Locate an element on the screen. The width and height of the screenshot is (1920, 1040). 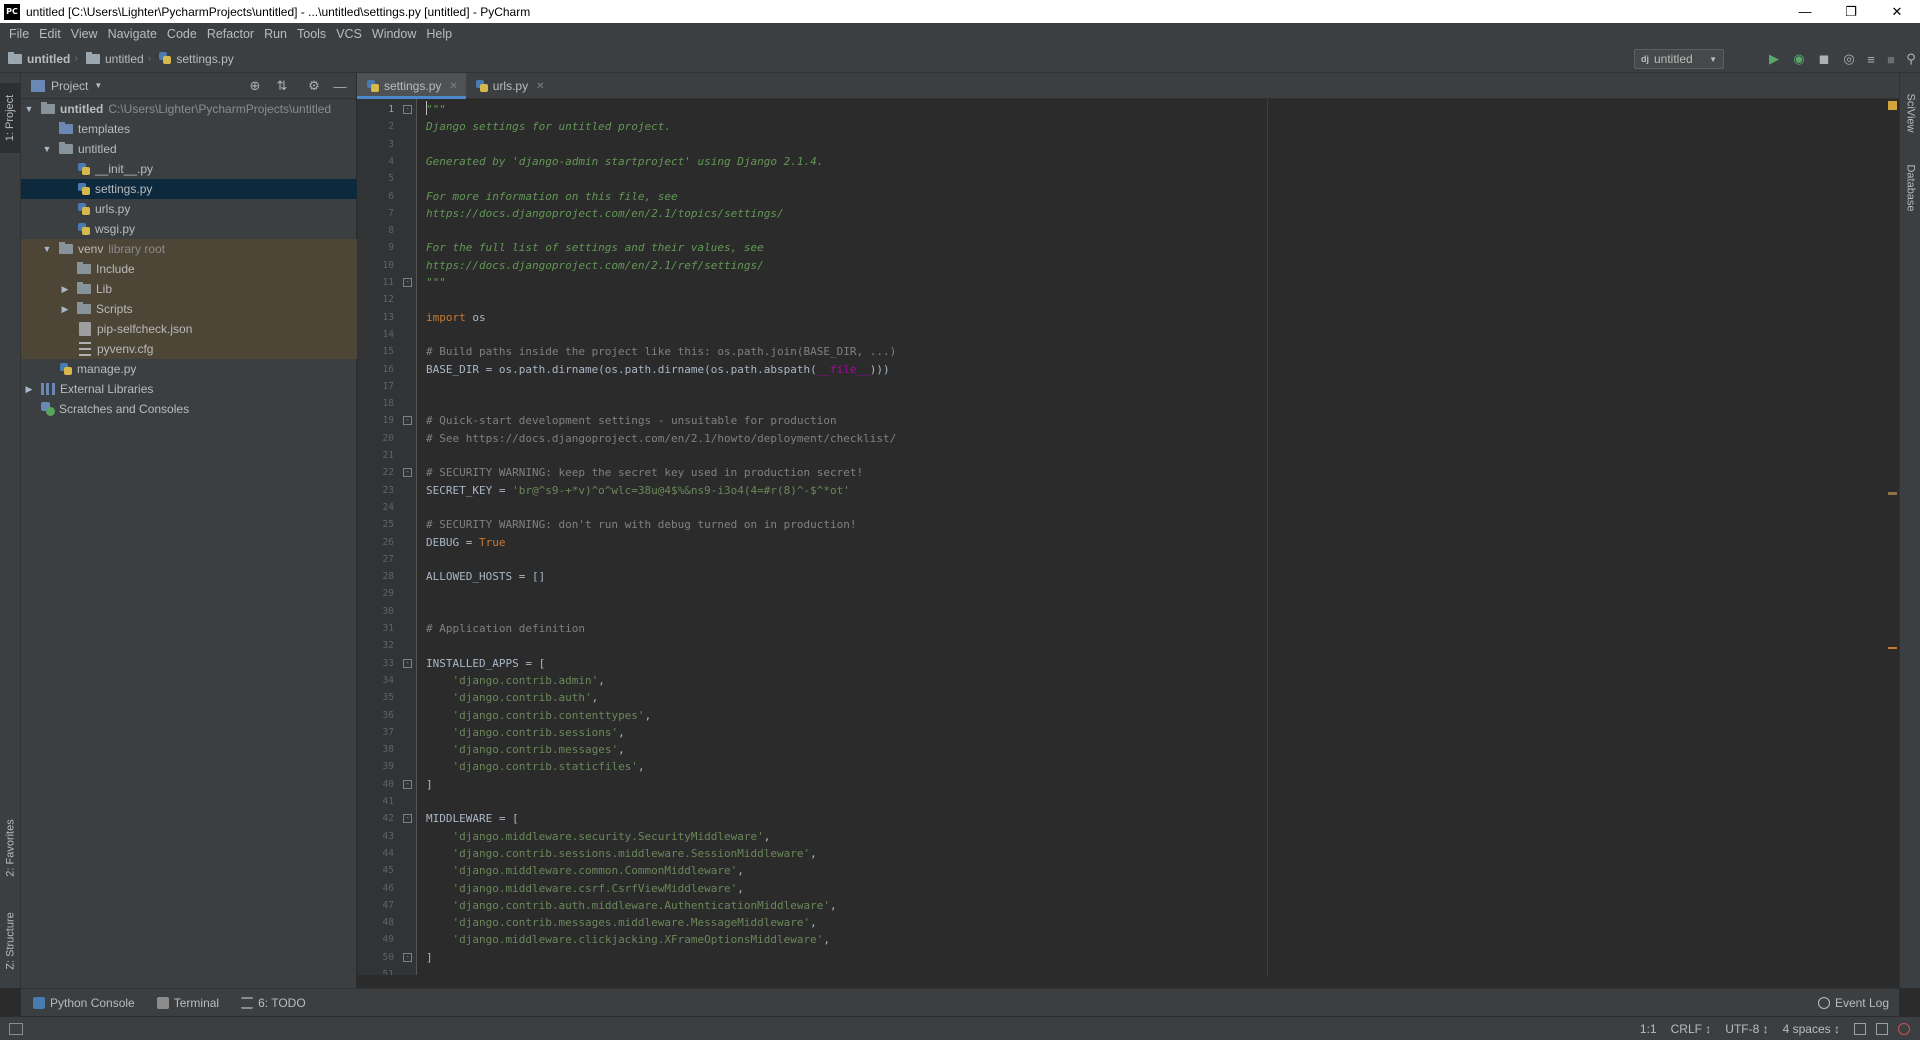
tree-item-untitled-package: ▼ untitled is located at coordinates (189, 149).